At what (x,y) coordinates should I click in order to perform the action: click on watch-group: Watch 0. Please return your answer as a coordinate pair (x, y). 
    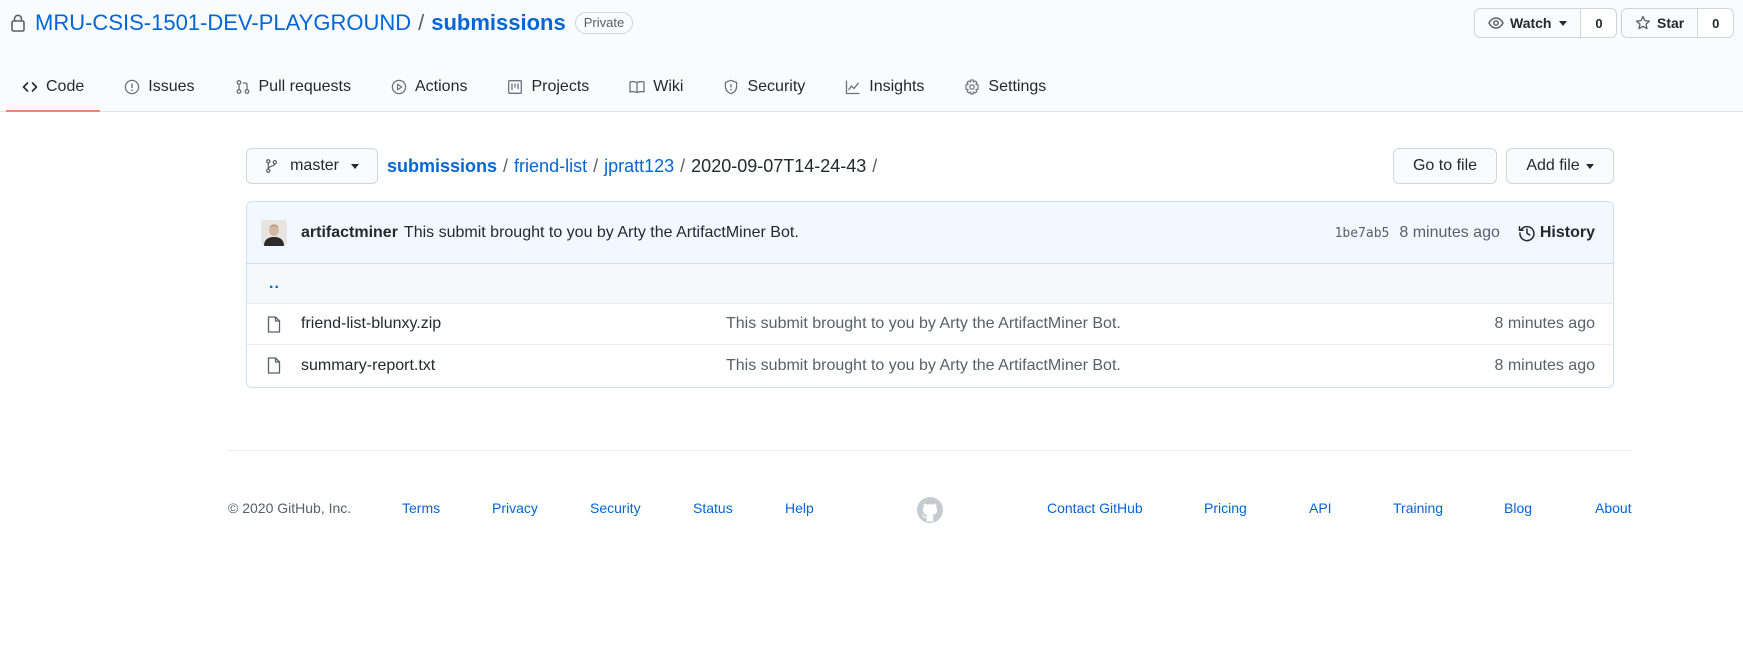
    Looking at the image, I should click on (1546, 23).